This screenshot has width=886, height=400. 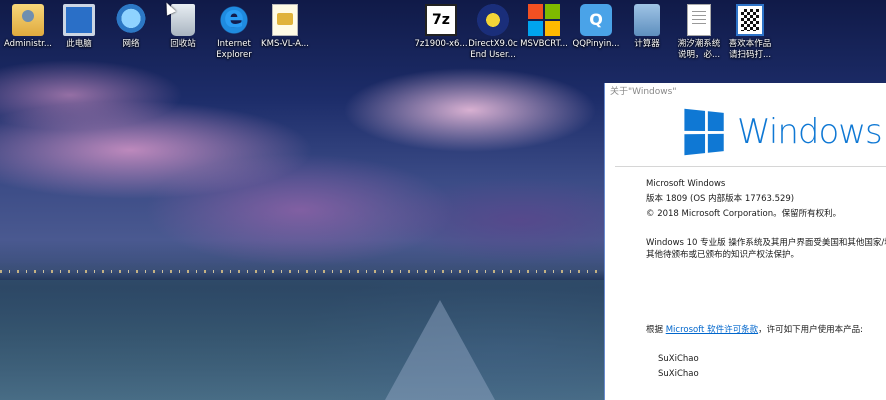 I want to click on dialog-divider, so click(x=750, y=166).